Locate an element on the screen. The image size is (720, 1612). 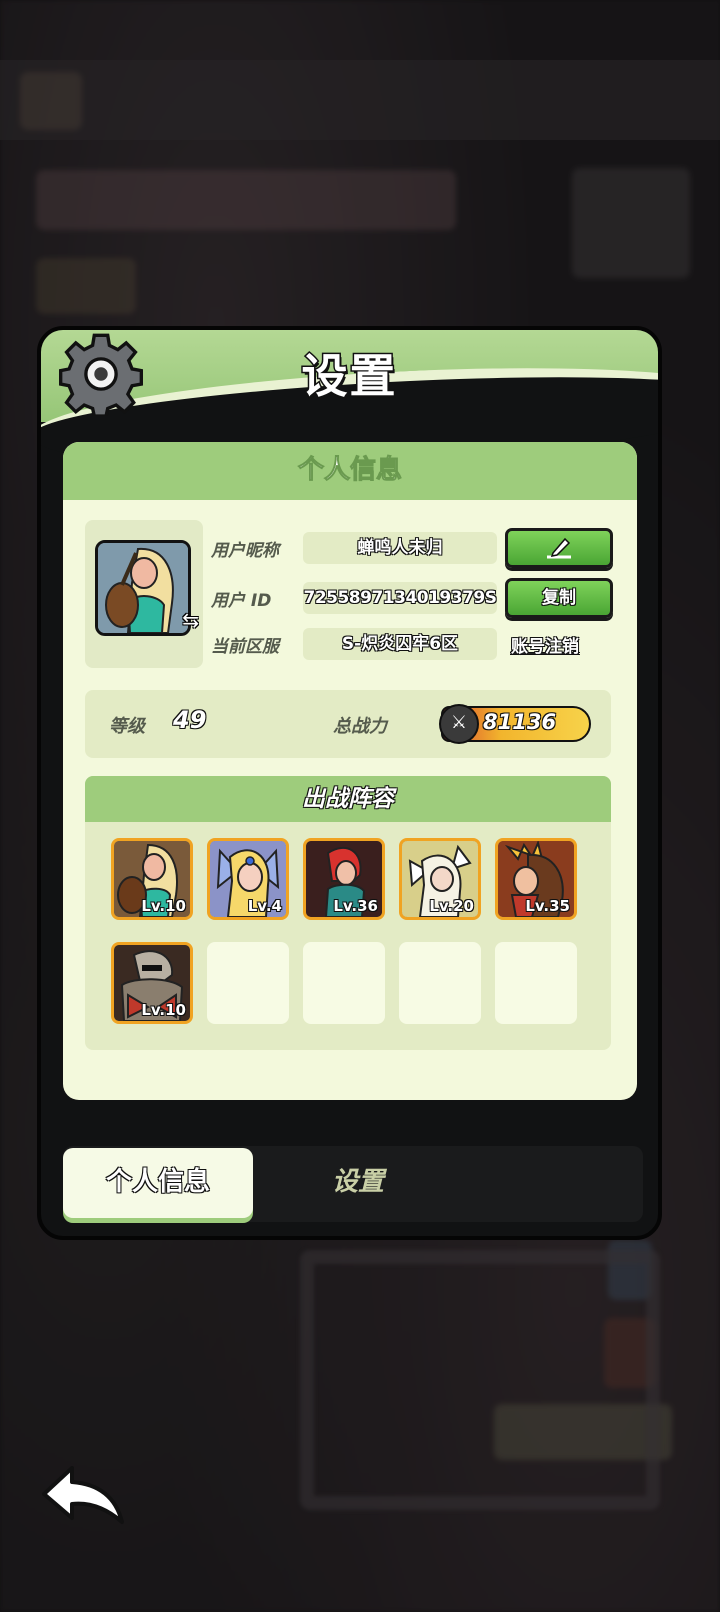
cancel-account-link: 账号注销 is located at coordinates (545, 644).